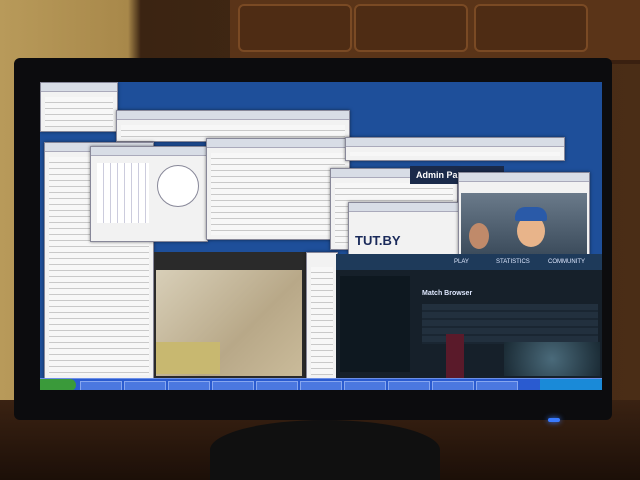  I want to click on video-window, so click(524, 217).